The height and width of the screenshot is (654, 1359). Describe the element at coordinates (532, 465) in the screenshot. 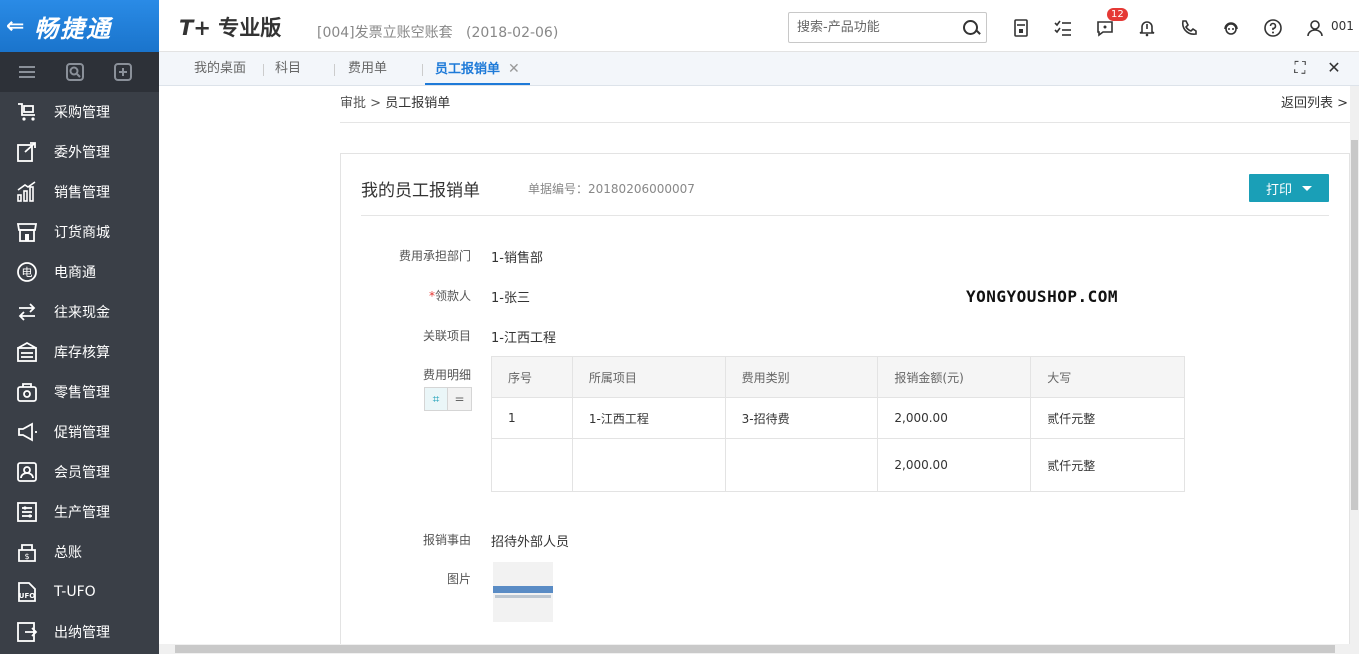

I see `table-cell` at that location.